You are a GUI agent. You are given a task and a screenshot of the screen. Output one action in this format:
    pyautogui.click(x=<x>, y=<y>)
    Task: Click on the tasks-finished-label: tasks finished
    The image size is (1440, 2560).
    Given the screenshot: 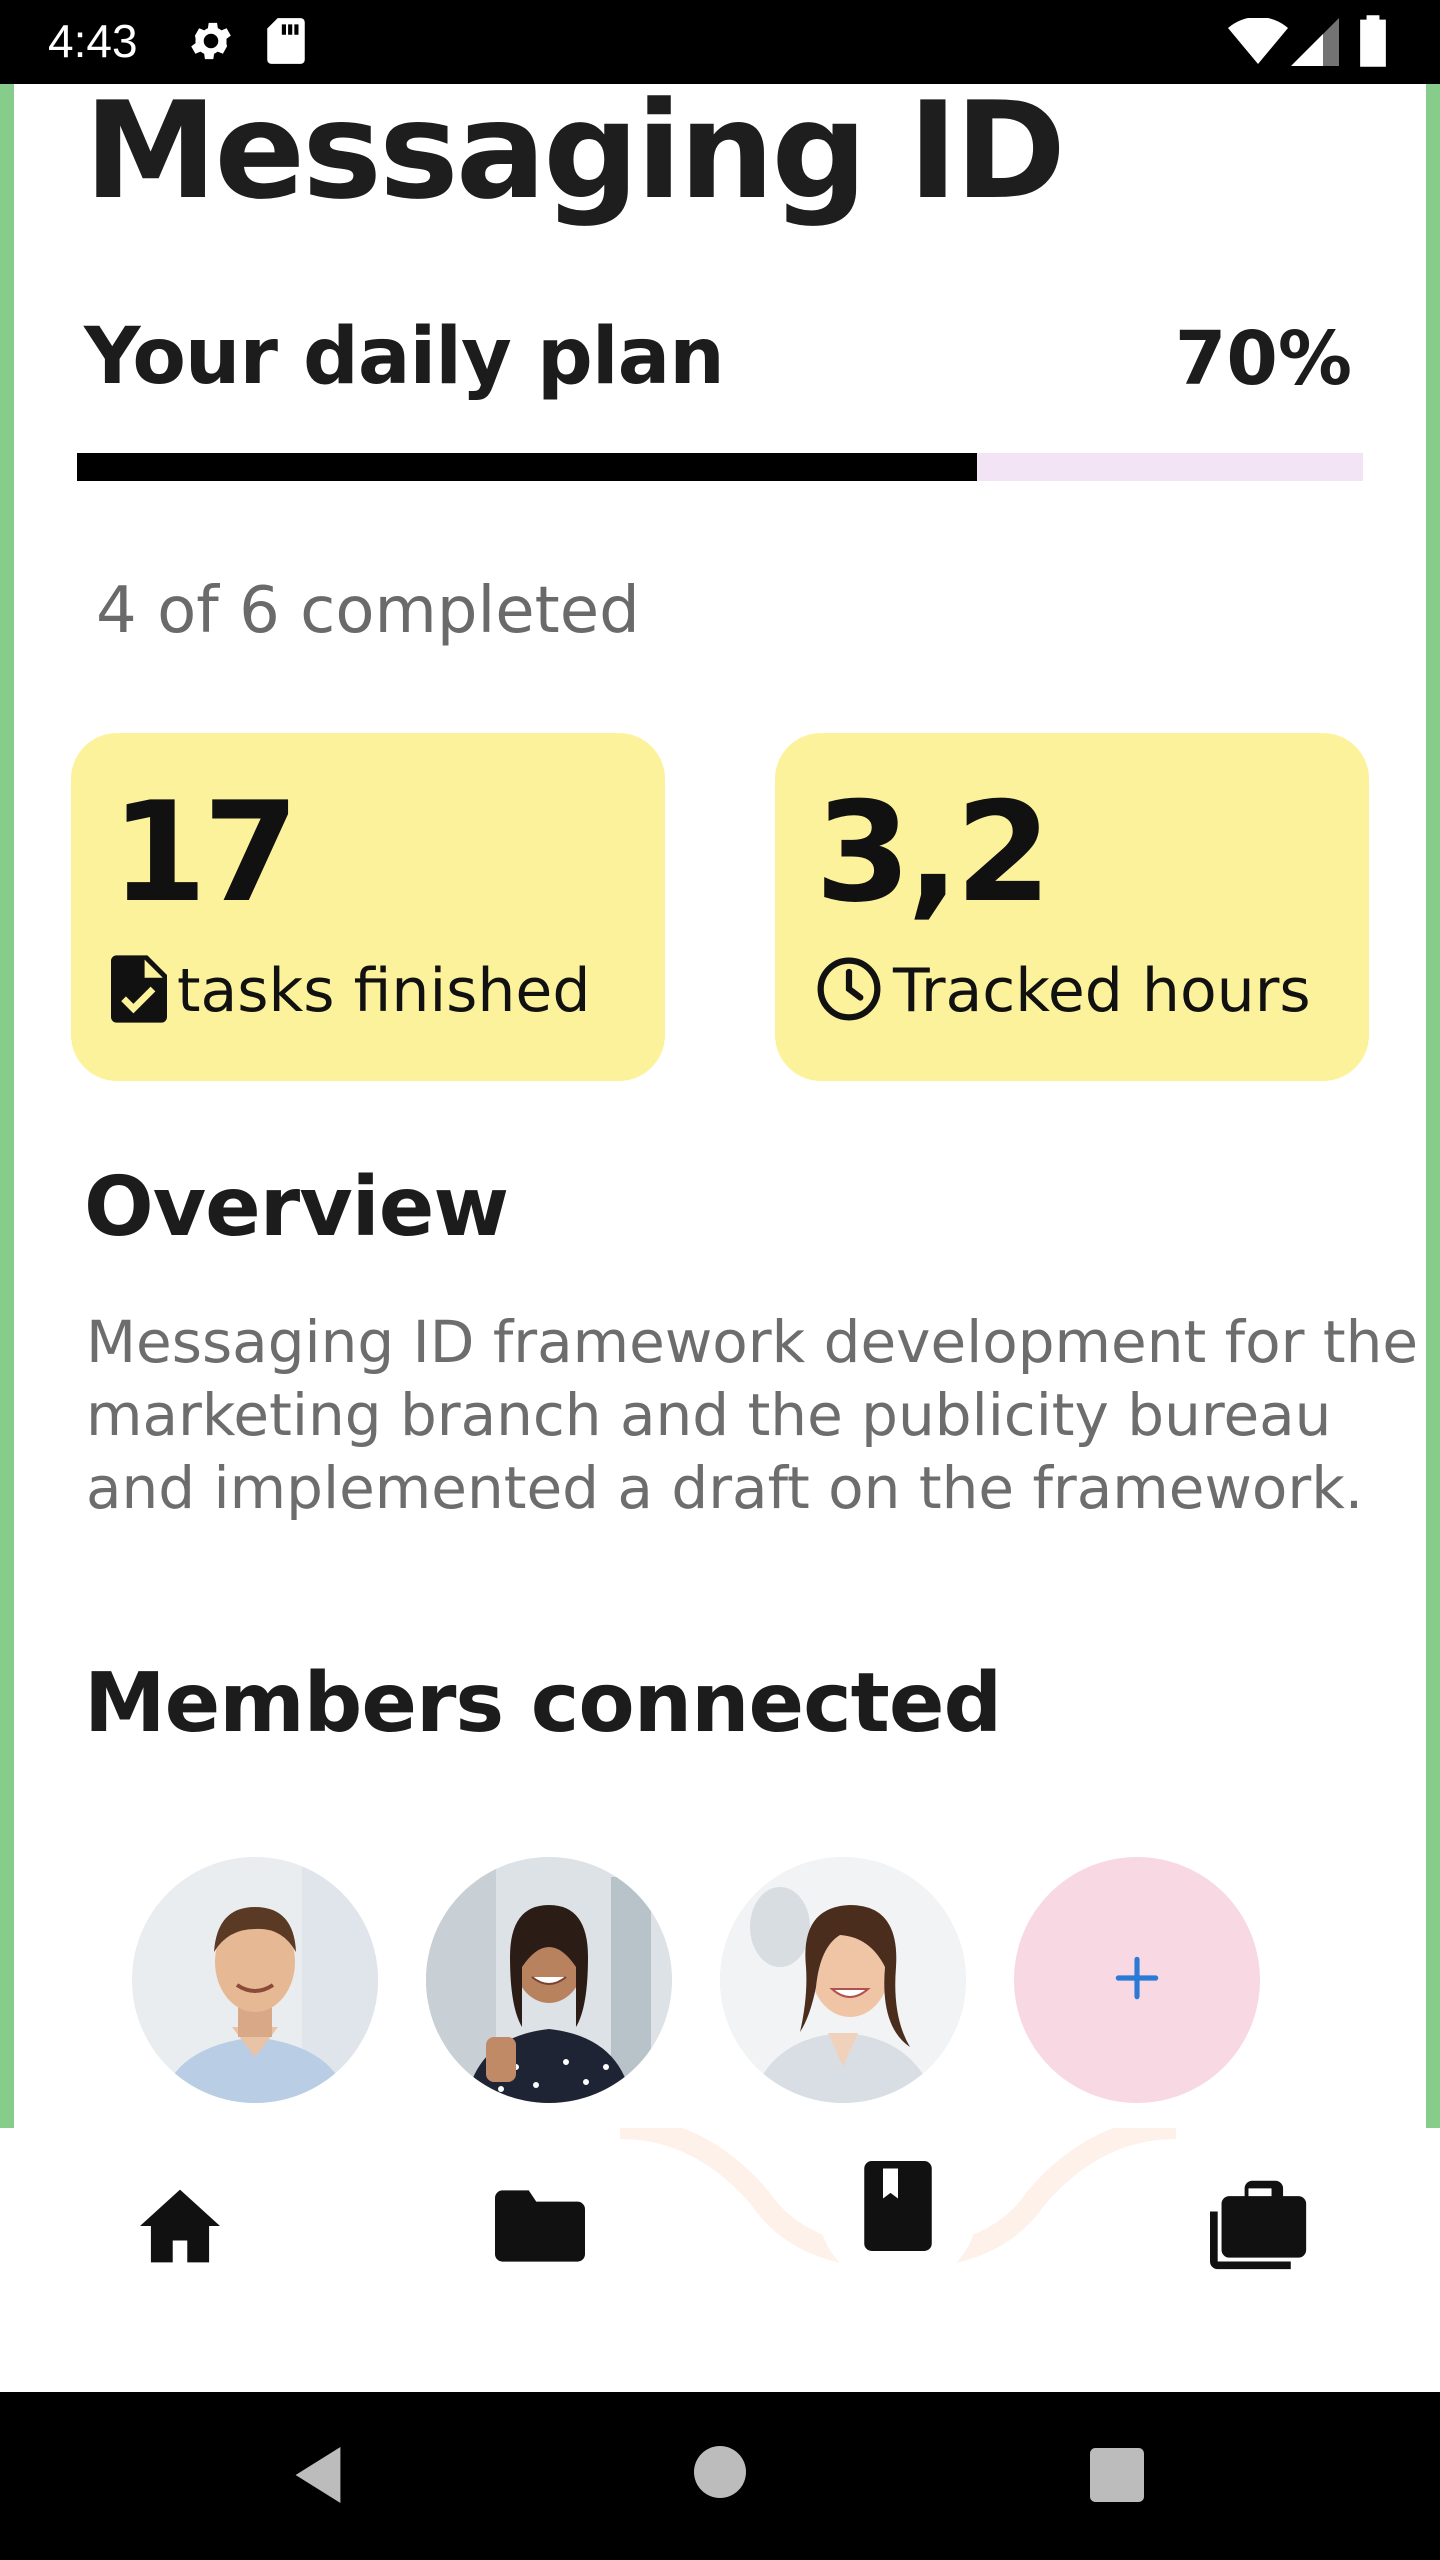 What is the action you would take?
    pyautogui.click(x=384, y=991)
    